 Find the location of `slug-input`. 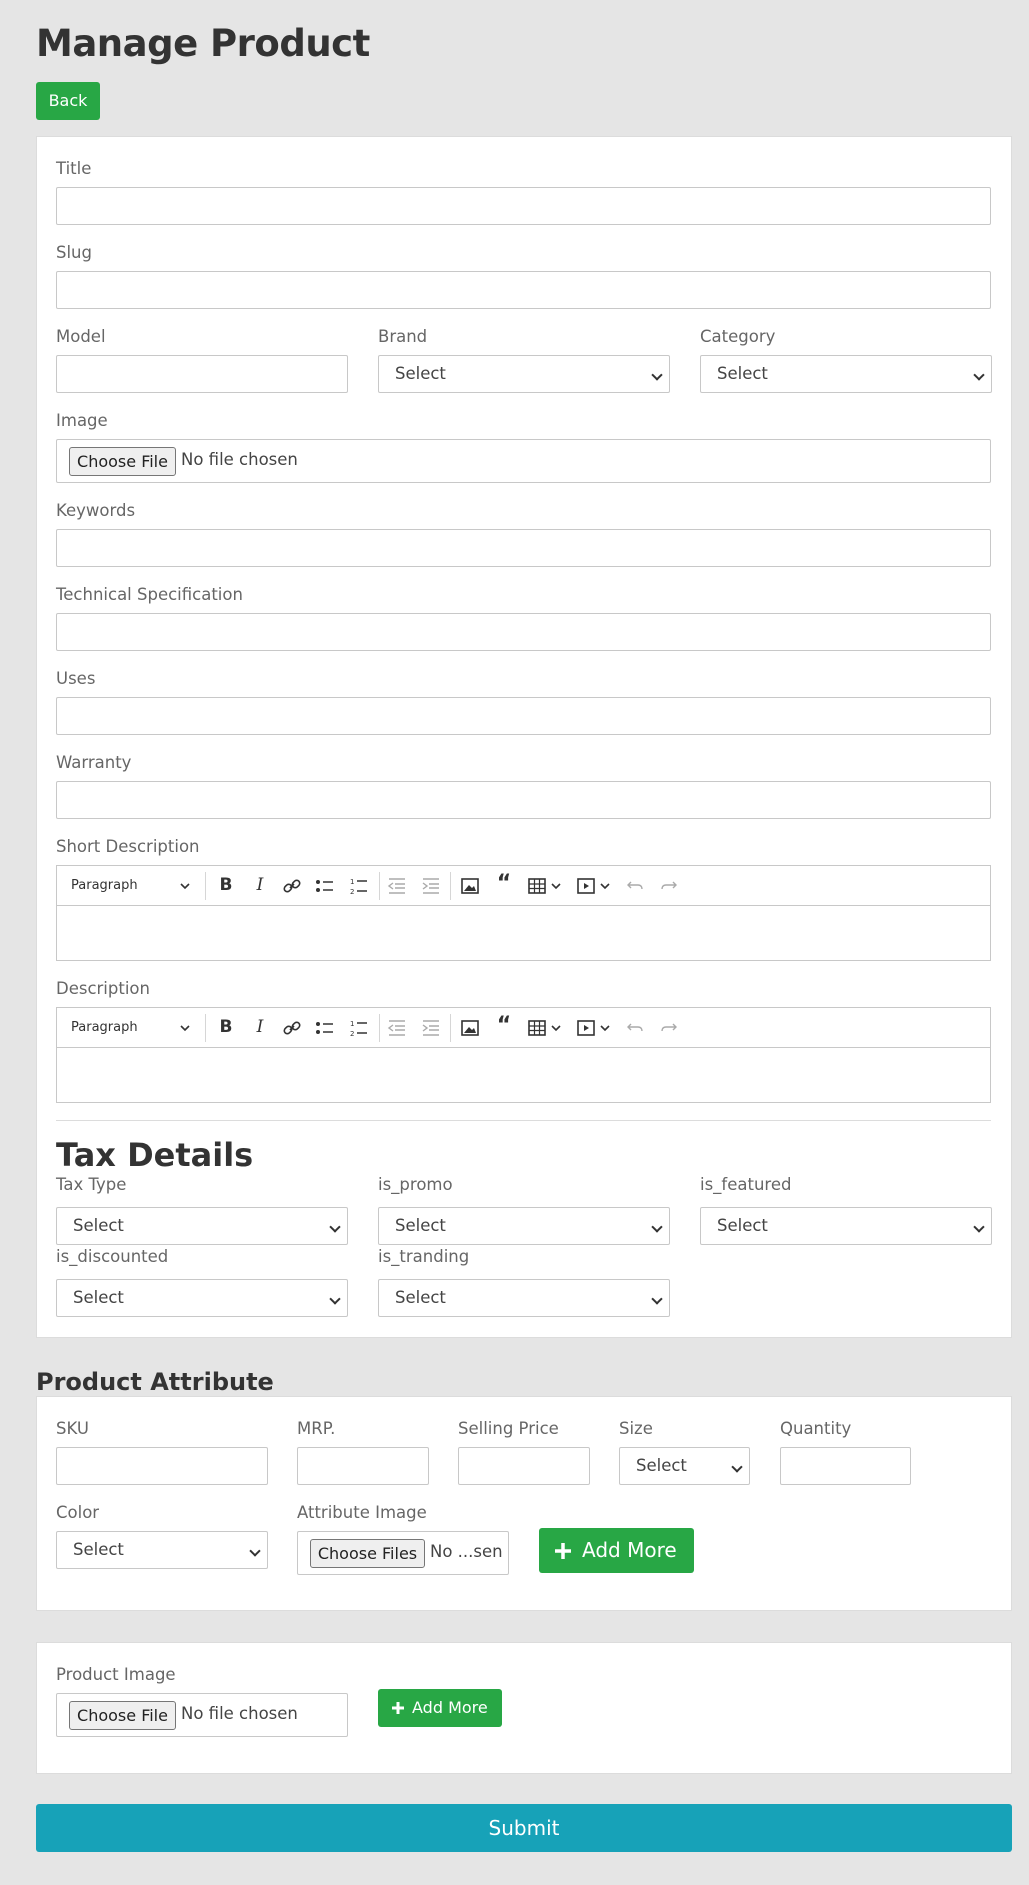

slug-input is located at coordinates (523, 290).